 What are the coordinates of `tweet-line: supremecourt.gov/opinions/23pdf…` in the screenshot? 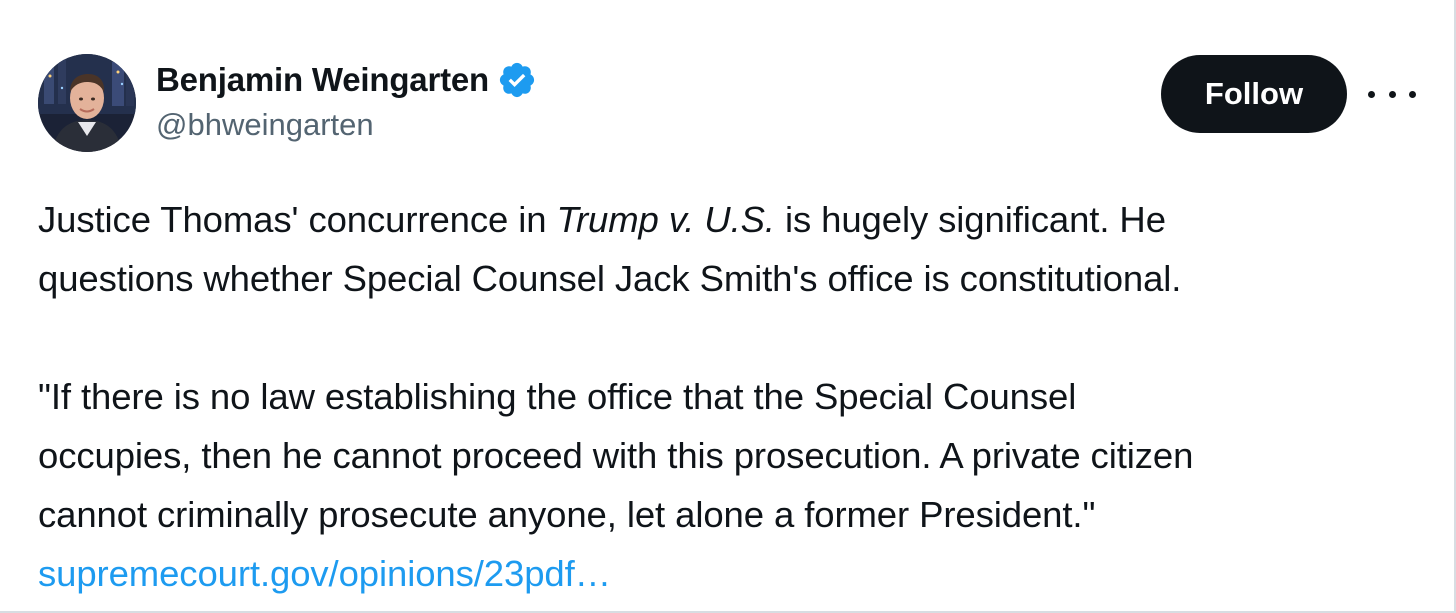 It's located at (738, 573).